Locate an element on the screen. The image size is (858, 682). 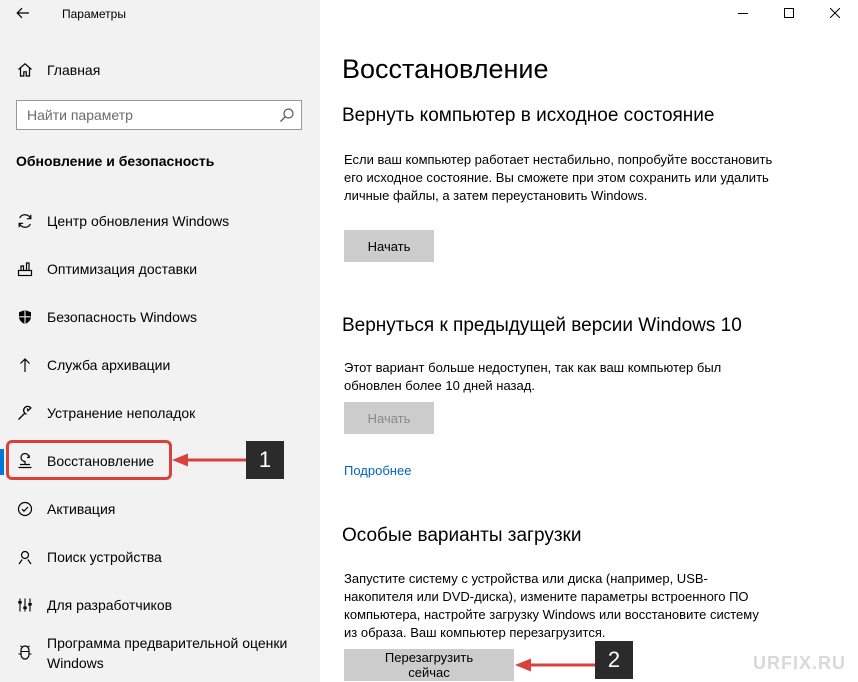
reset-heading: Вернуть компьютер в исходное состояние is located at coordinates (528, 115).